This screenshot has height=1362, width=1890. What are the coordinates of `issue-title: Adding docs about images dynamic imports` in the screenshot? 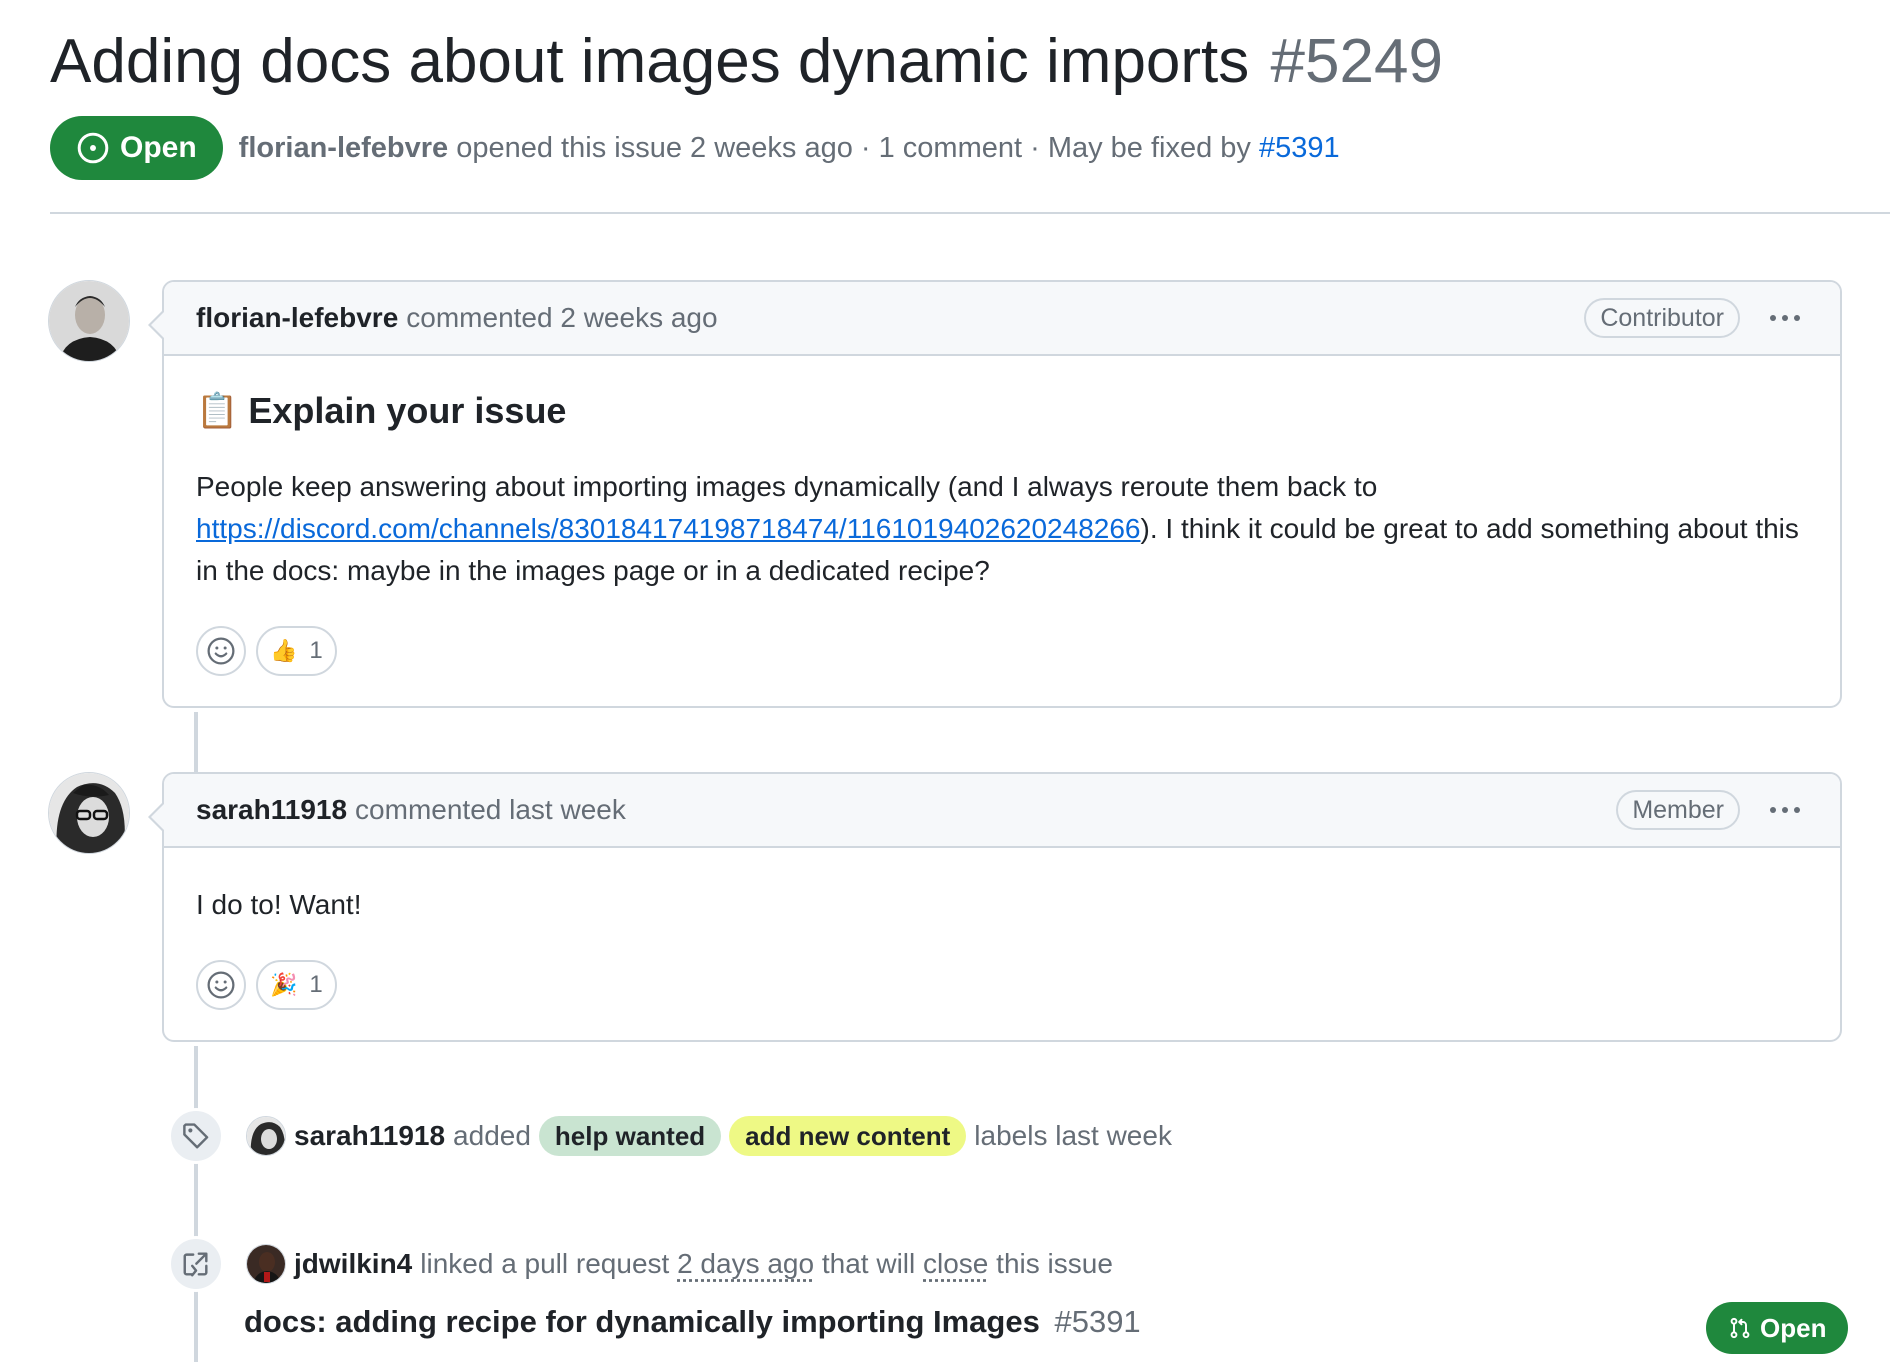 It's located at (650, 61).